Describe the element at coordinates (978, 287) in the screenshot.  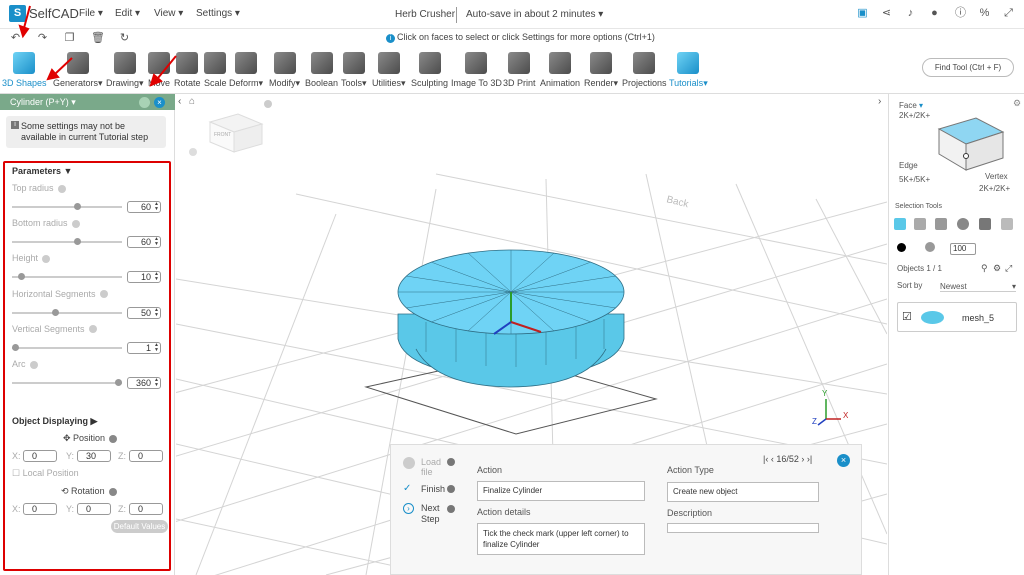
I see `sort-select: Newest ▾` at that location.